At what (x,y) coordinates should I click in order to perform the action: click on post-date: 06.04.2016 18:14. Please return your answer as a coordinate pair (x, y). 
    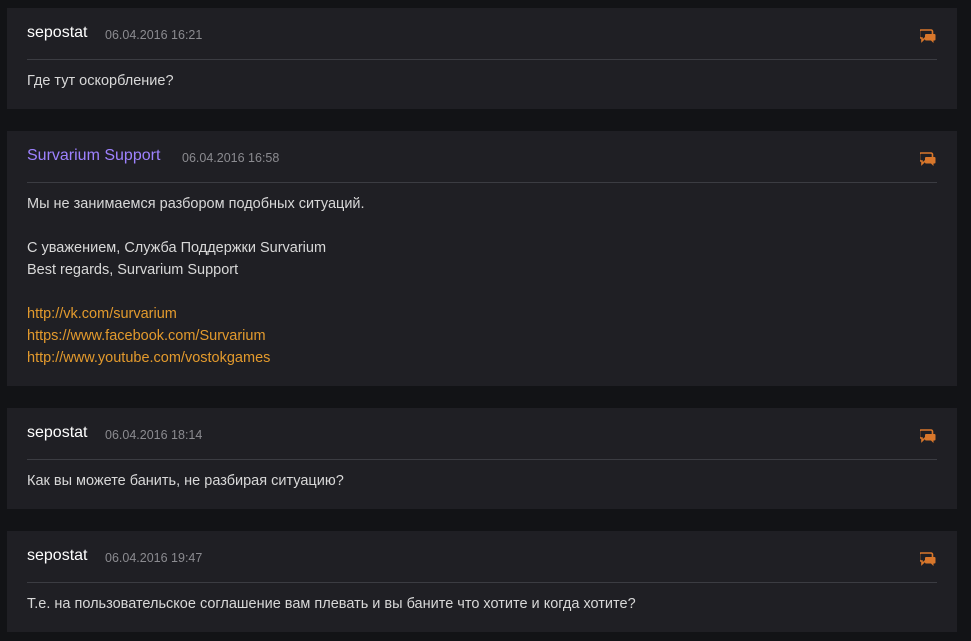
    Looking at the image, I should click on (154, 435).